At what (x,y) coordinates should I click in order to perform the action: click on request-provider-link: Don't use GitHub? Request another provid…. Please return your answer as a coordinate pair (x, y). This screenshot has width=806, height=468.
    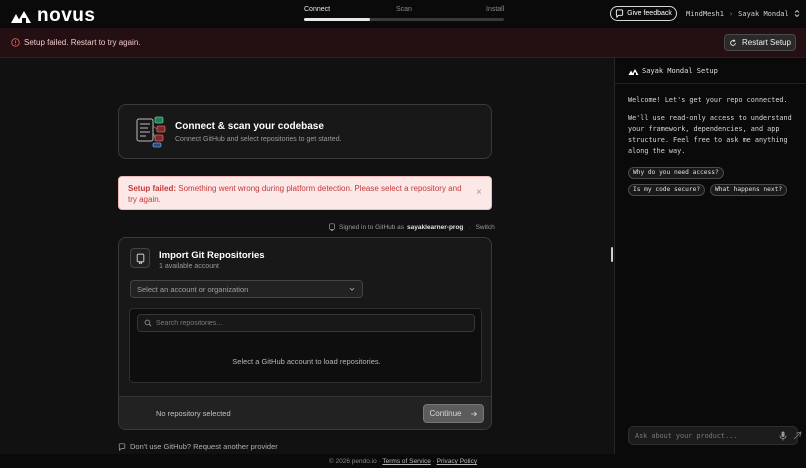
    Looking at the image, I should click on (198, 446).